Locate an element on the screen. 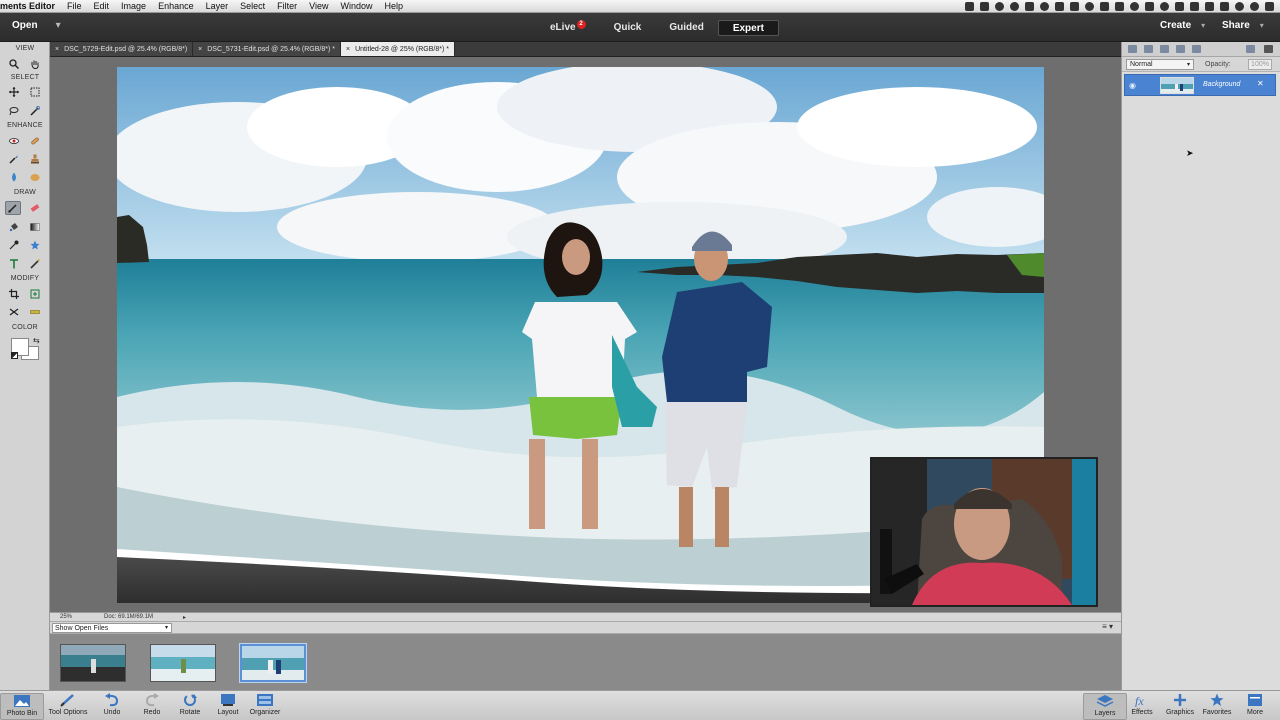 This screenshot has height=720, width=1280. content-aware-move-icon is located at coordinates (14, 312).